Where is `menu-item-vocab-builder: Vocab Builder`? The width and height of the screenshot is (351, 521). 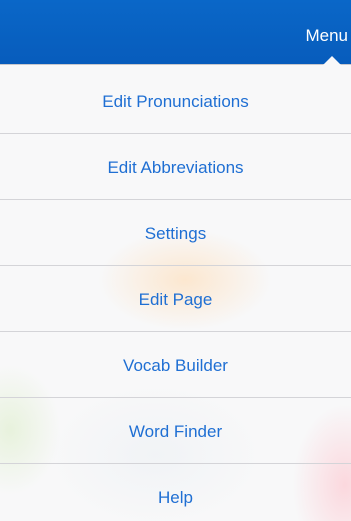 menu-item-vocab-builder: Vocab Builder is located at coordinates (175, 365).